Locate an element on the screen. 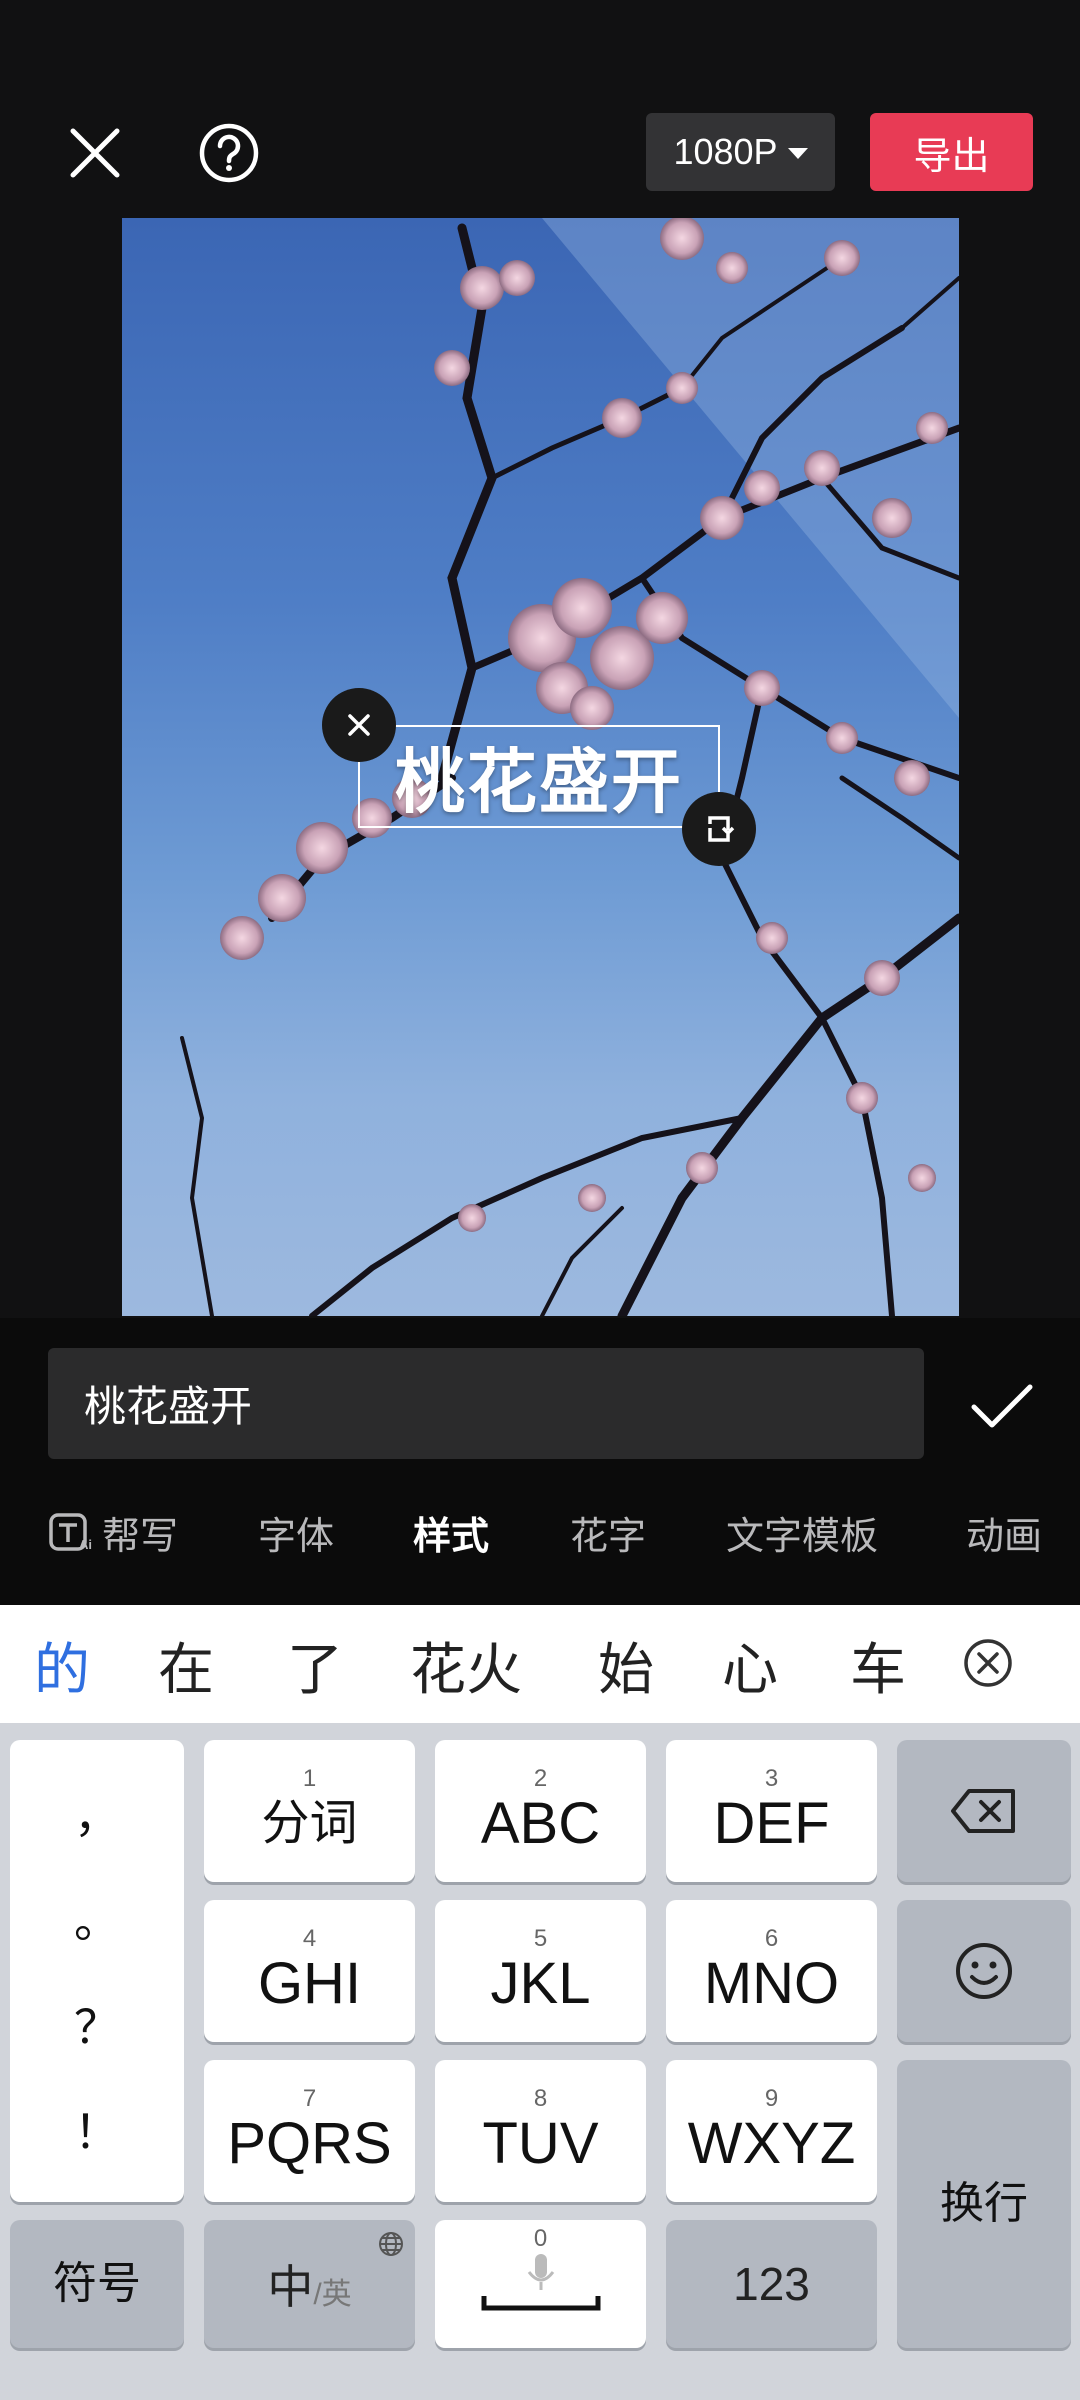 This screenshot has height=2400, width=1080. key-label: MNO is located at coordinates (771, 1983).